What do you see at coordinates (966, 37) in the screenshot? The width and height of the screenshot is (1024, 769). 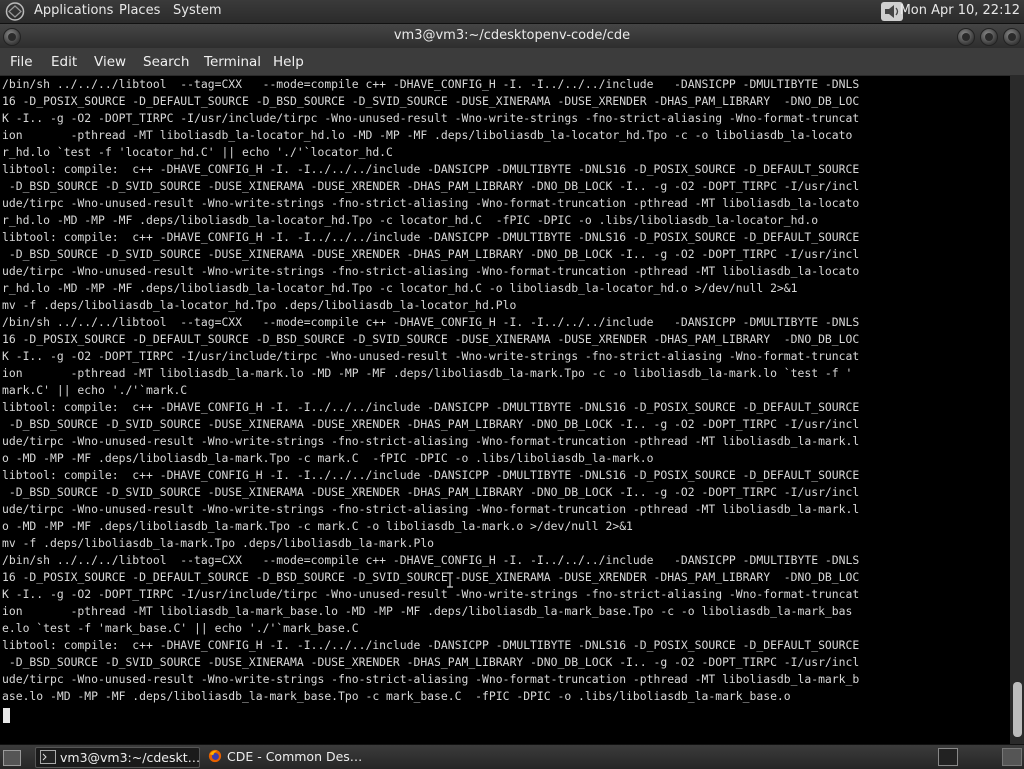 I see `minimize-button` at bounding box center [966, 37].